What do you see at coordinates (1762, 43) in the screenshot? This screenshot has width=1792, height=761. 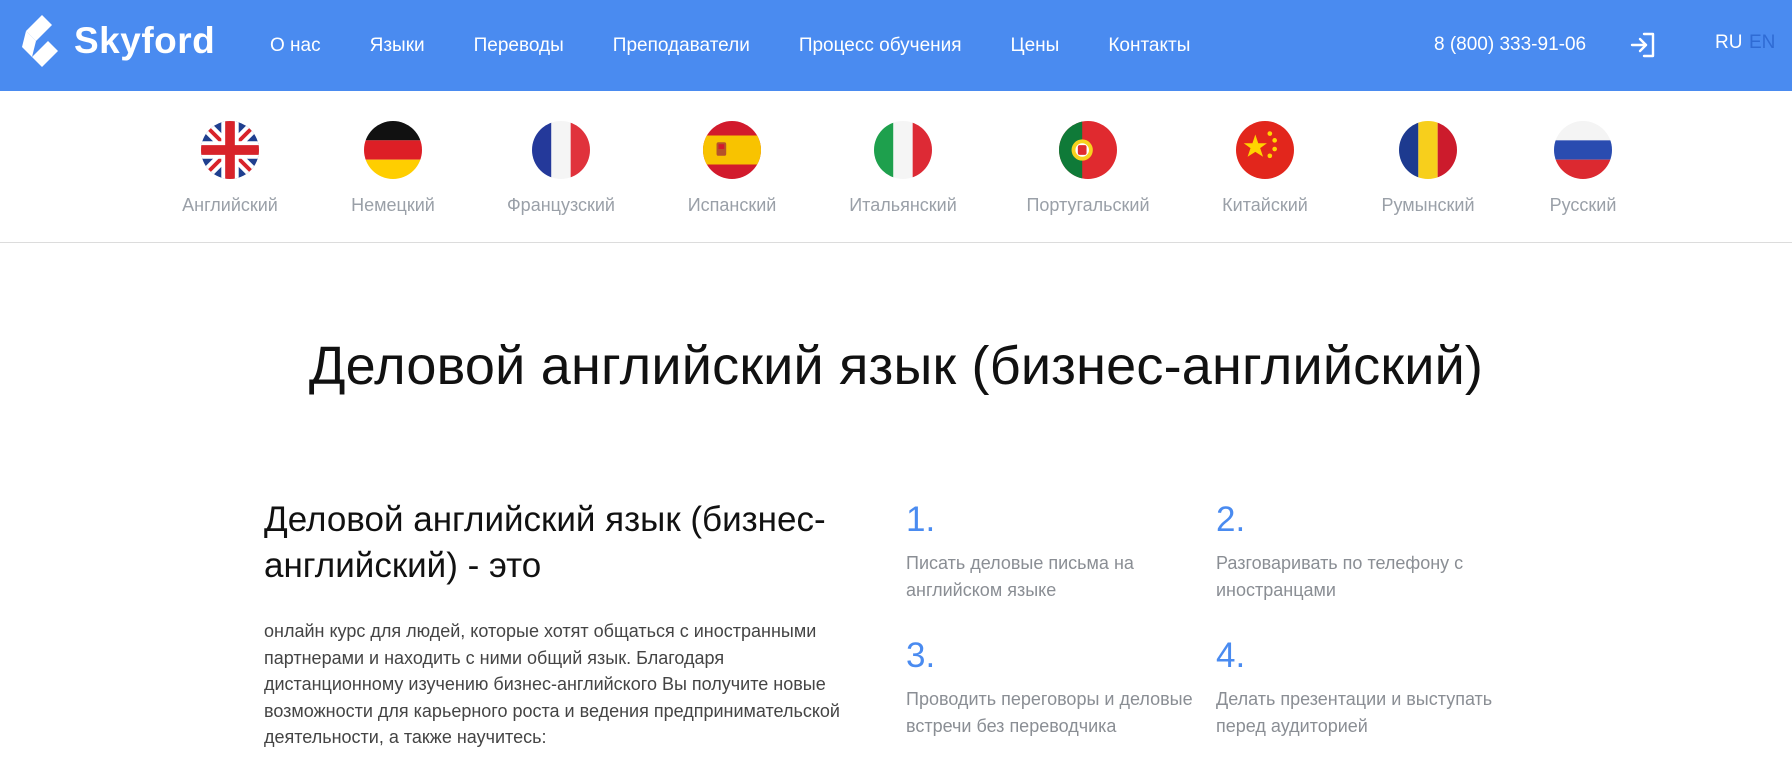 I see `lang-switch-en: EN` at bounding box center [1762, 43].